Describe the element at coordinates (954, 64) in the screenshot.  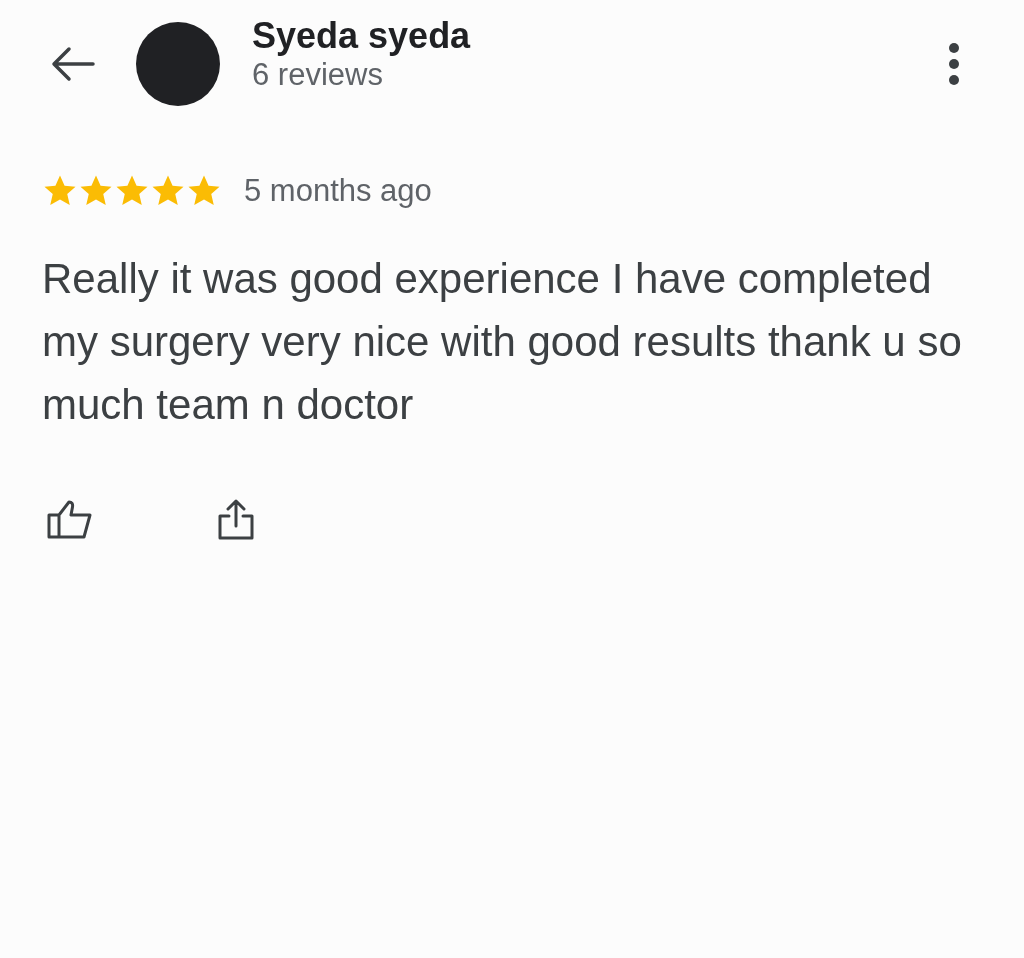
I see `more-vertical-icon` at that location.